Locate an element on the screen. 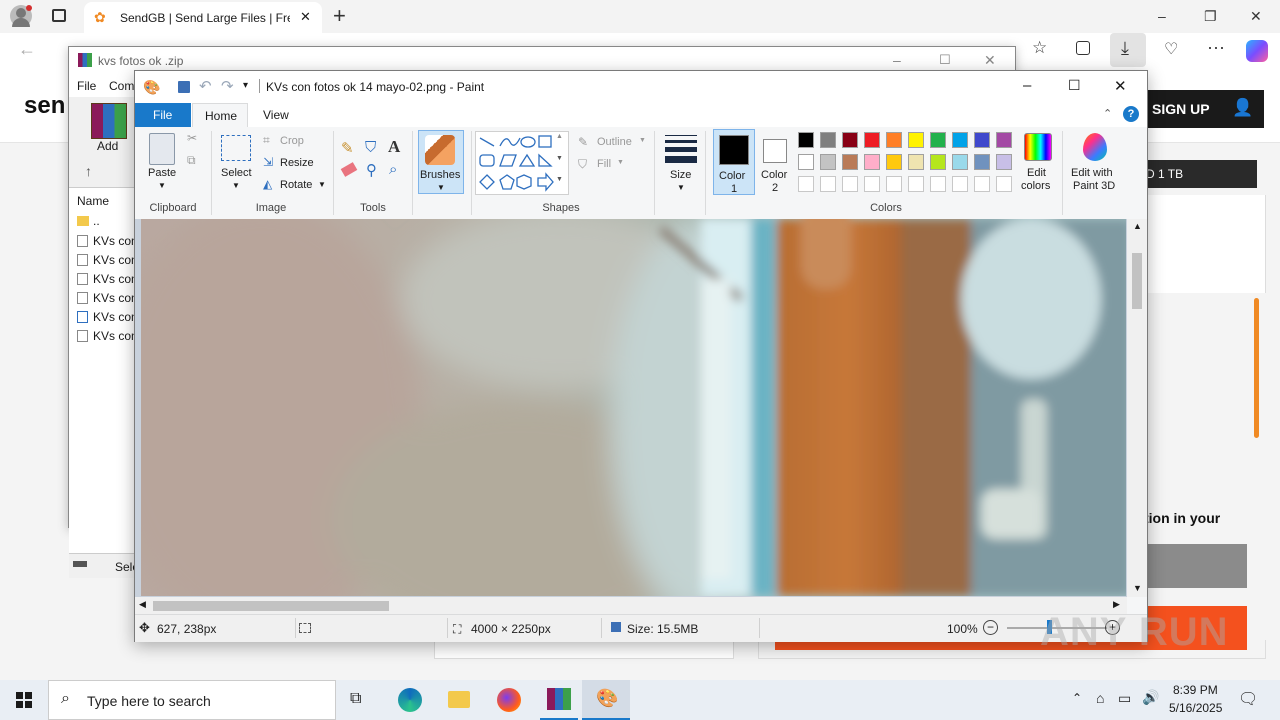  eraser-icon is located at coordinates (349, 169).